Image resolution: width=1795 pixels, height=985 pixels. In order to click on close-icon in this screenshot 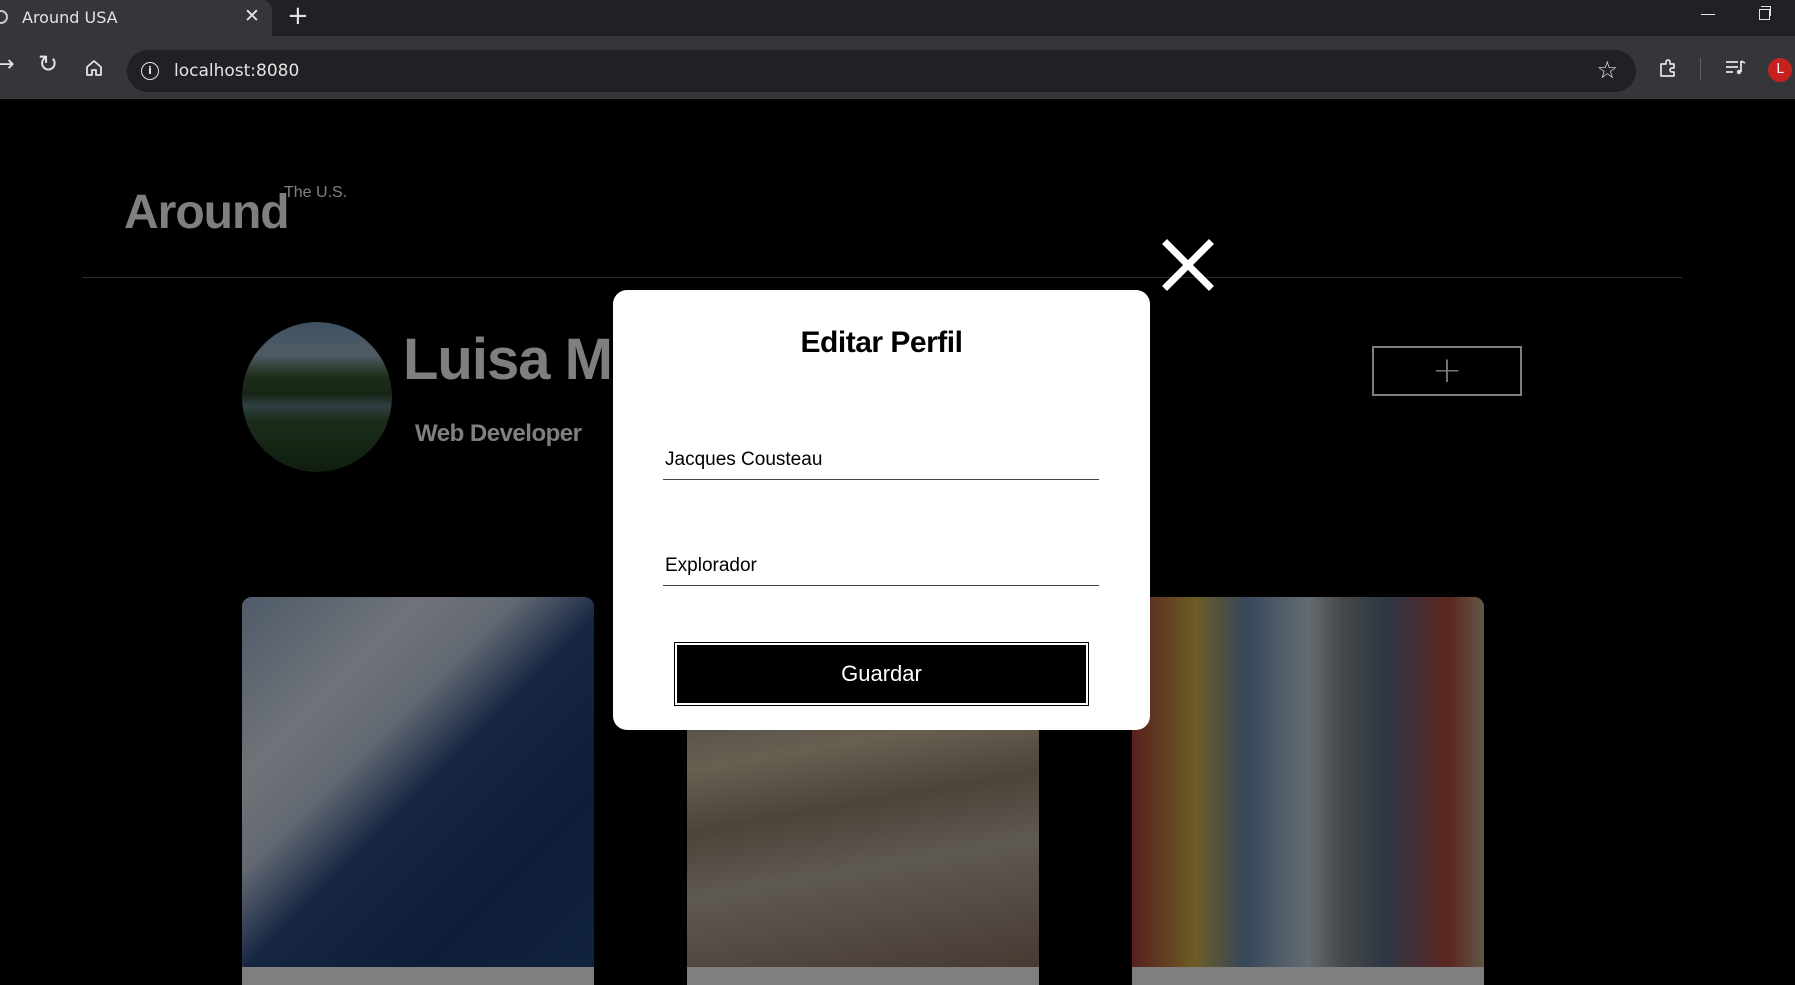, I will do `click(1188, 265)`.